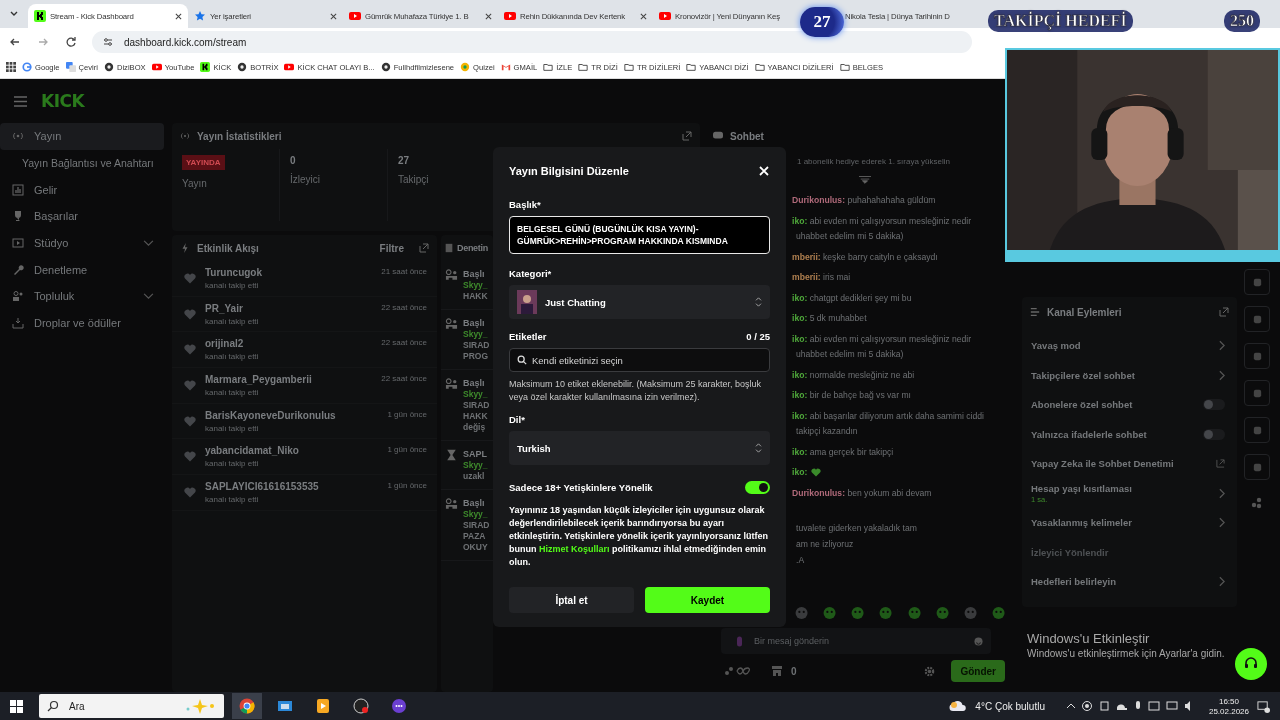 This screenshot has height=720, width=1280. I want to click on folder-icon, so click(691, 67).